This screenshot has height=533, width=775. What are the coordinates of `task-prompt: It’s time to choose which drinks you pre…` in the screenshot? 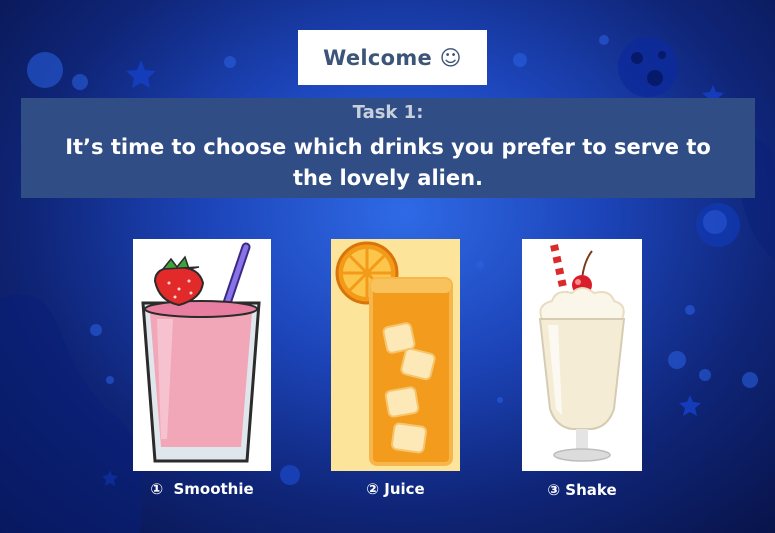 It's located at (388, 162).